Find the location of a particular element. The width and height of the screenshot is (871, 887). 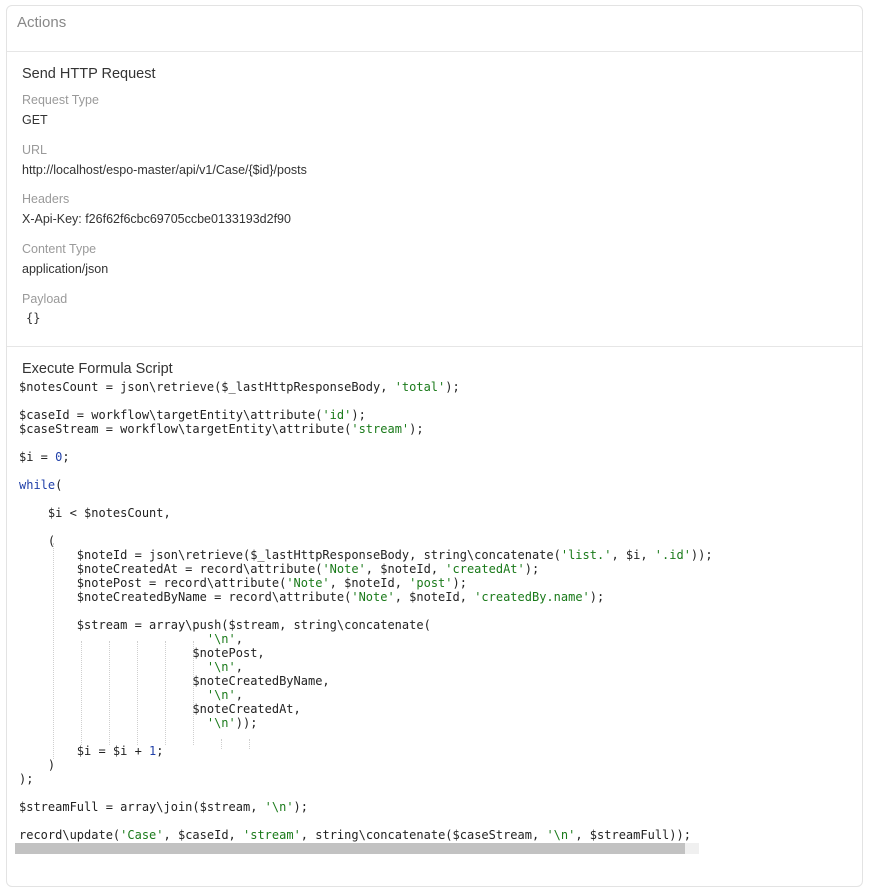

code-token: 'createdBy.name' is located at coordinates (532, 597).